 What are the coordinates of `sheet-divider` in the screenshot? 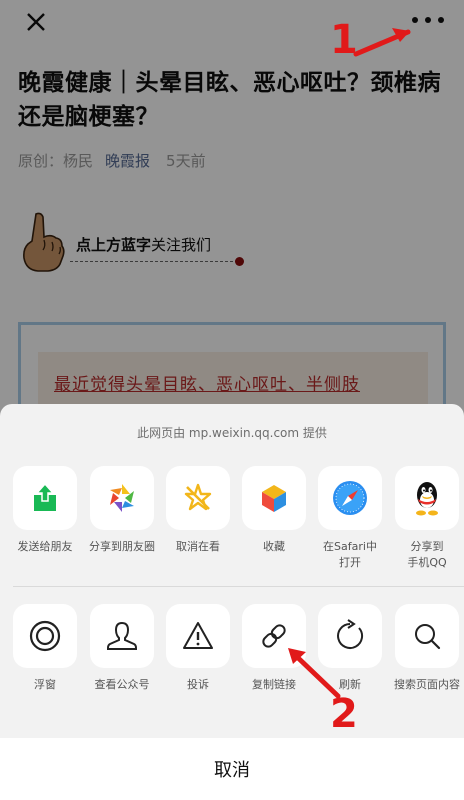 It's located at (238, 586).